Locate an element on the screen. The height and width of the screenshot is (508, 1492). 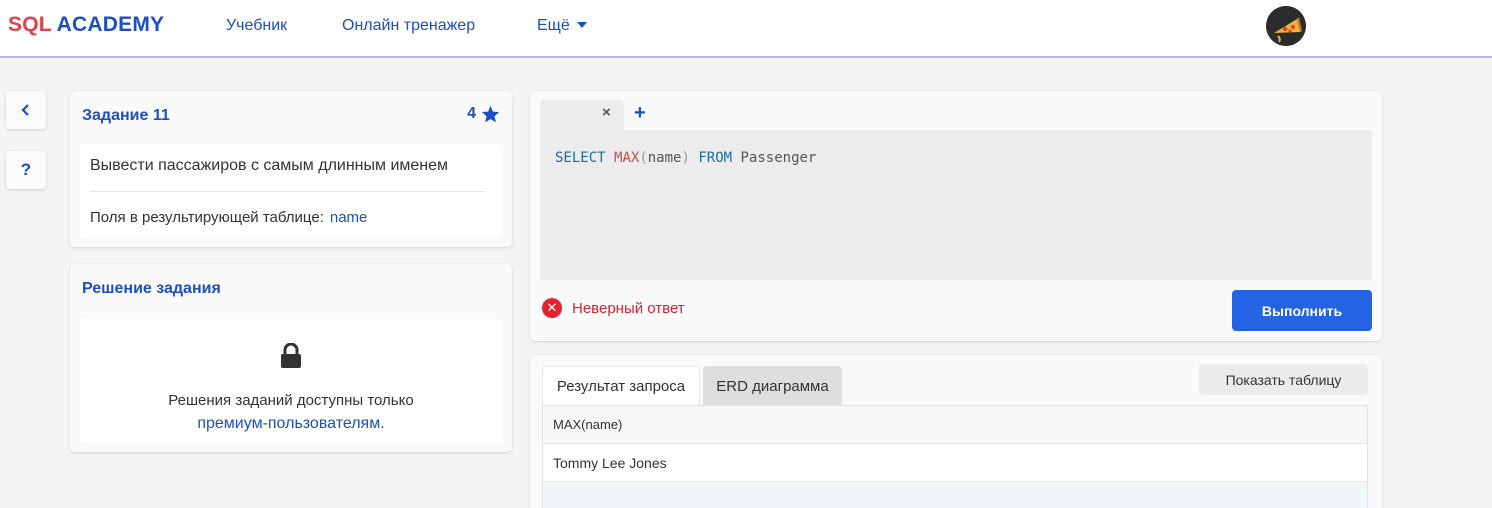
nav-more-label: Ещё is located at coordinates (553, 25).